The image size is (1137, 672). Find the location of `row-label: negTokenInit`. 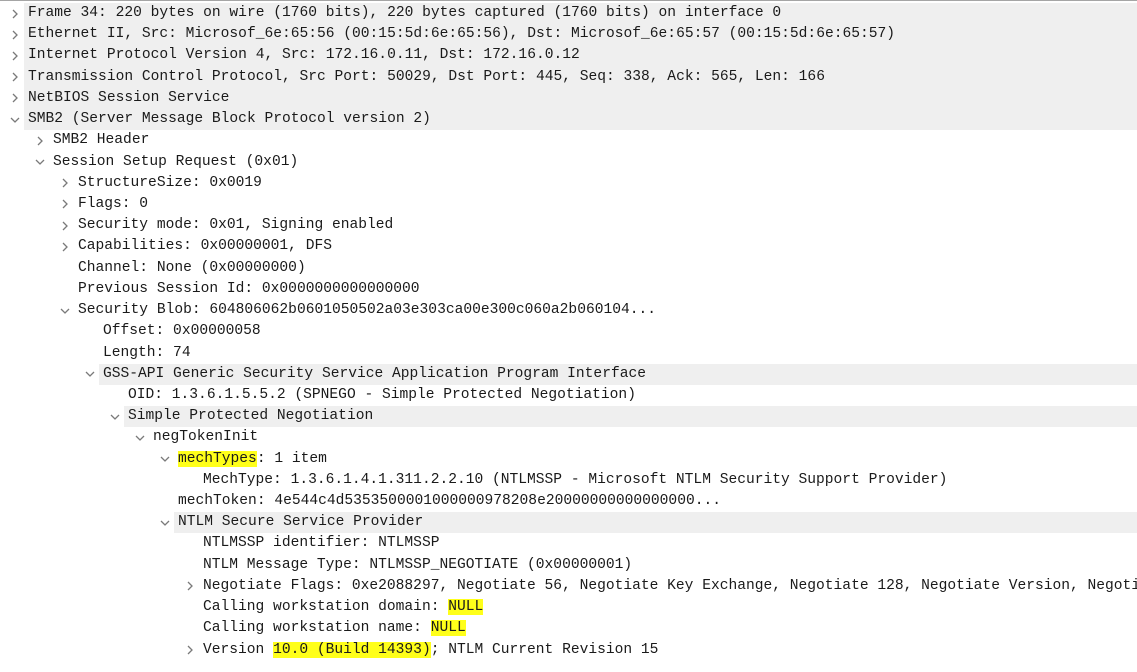

row-label: negTokenInit is located at coordinates (205, 437).